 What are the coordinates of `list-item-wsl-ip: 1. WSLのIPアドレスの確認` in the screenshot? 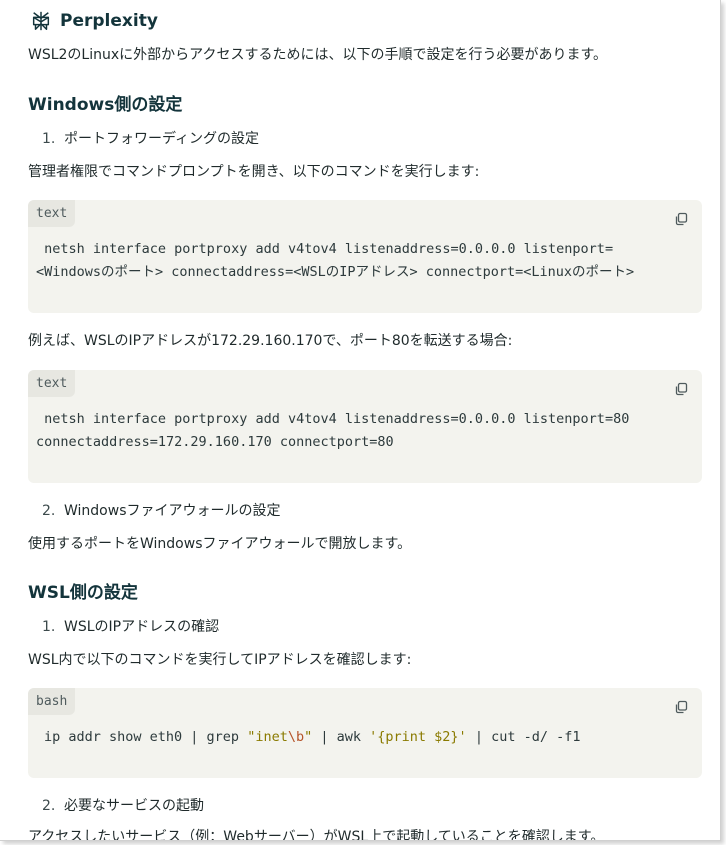 It's located at (130, 627).